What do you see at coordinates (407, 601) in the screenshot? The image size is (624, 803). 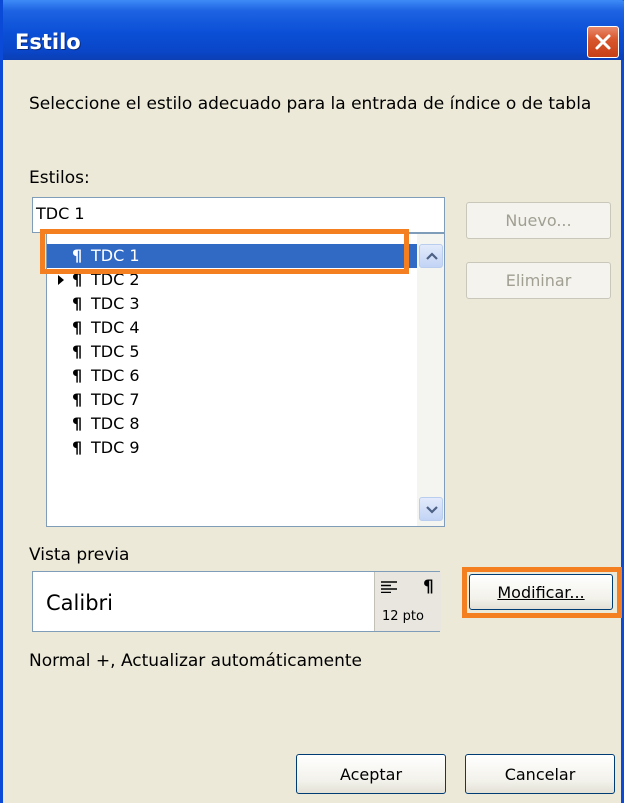 I see `preview-format-panel: ¶ 12 pto` at bounding box center [407, 601].